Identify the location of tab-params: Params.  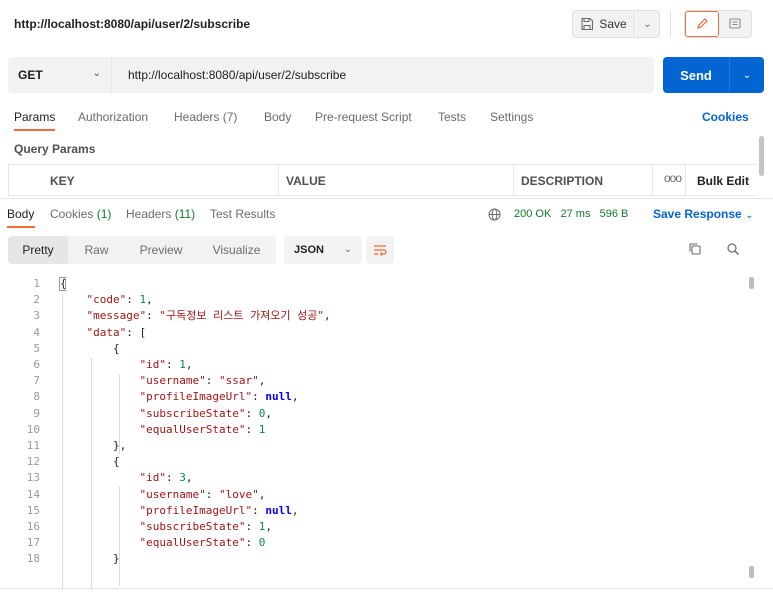
(34, 117).